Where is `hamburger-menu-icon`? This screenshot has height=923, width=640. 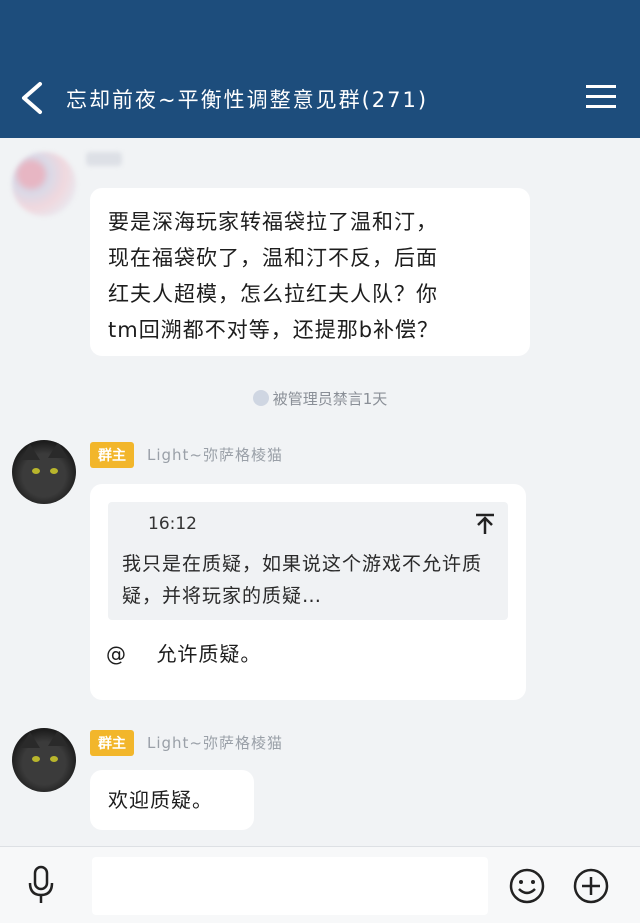 hamburger-menu-icon is located at coordinates (601, 97).